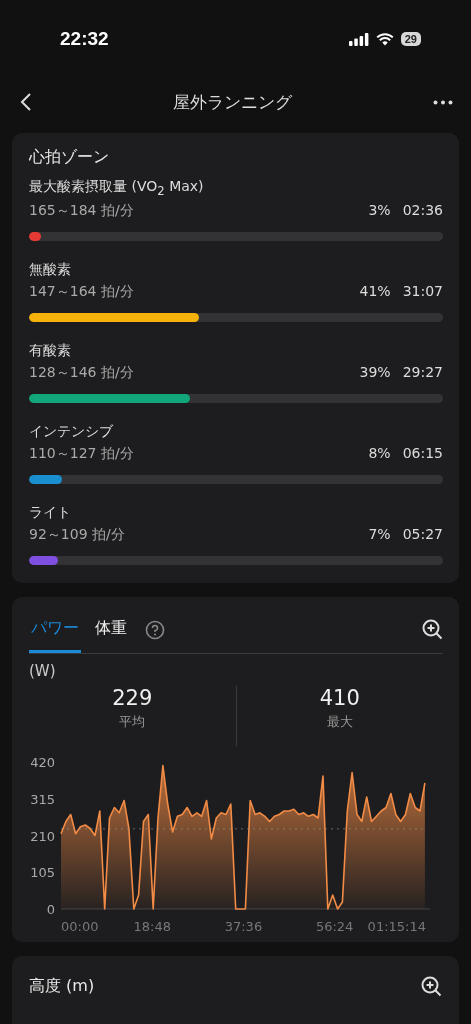 The image size is (471, 1024). I want to click on tab: パワー, so click(55, 629).